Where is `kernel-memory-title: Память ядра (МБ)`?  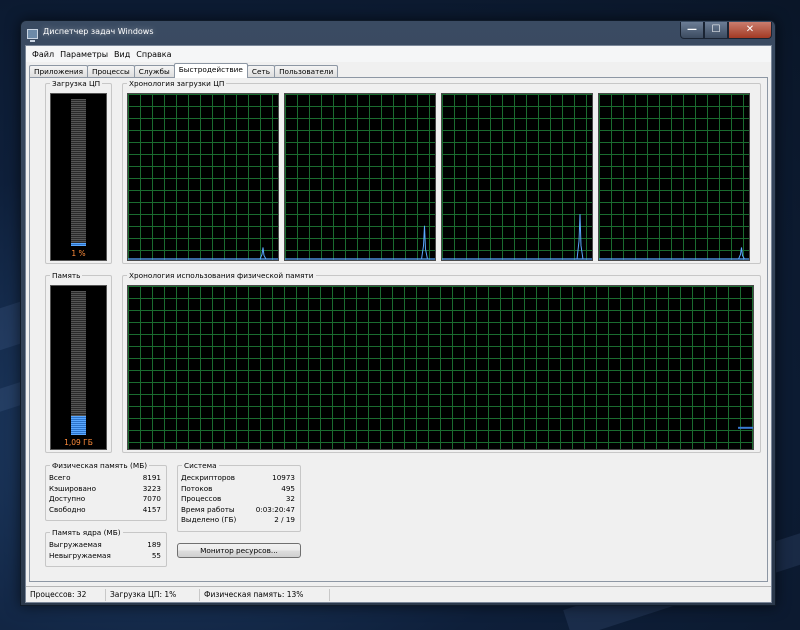 kernel-memory-title: Память ядра (МБ) is located at coordinates (86, 532).